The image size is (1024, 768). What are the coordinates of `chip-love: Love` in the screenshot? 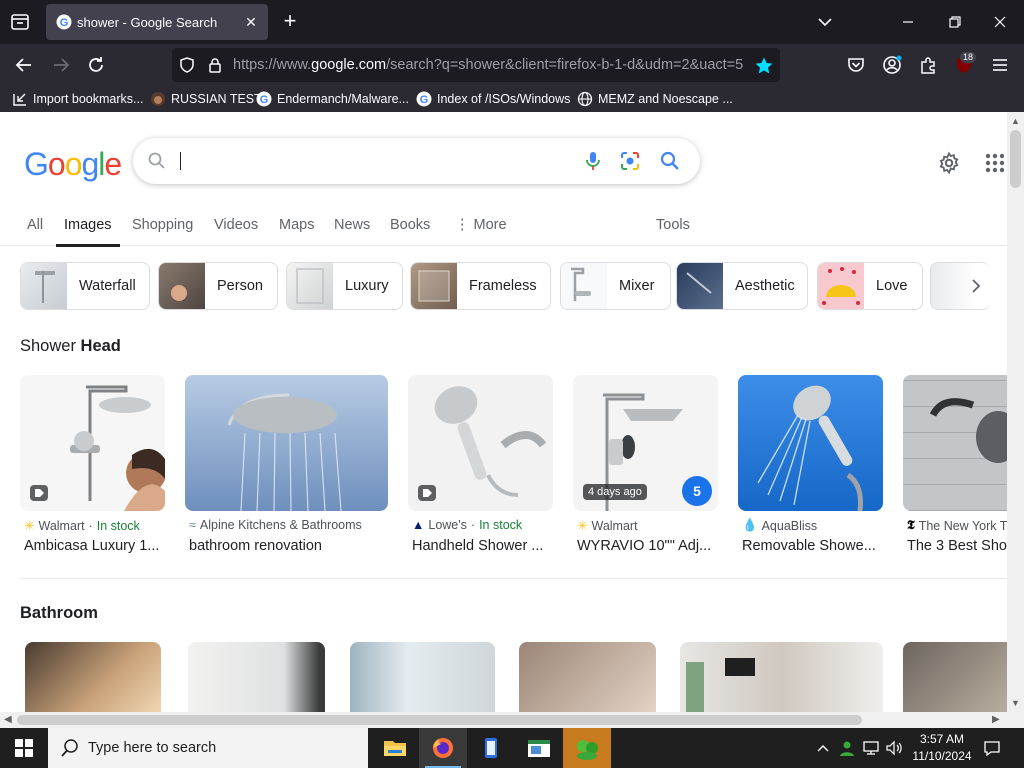 It's located at (870, 286).